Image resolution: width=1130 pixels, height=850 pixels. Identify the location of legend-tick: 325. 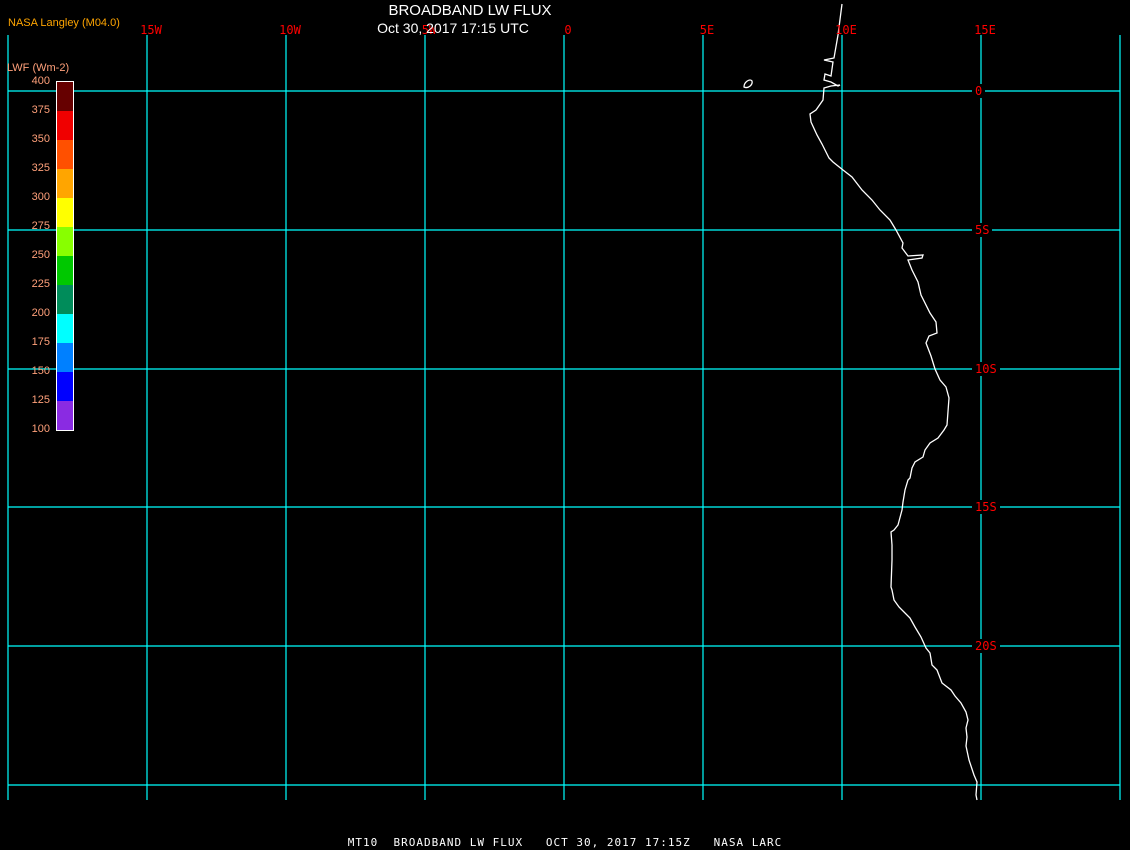
(40, 168).